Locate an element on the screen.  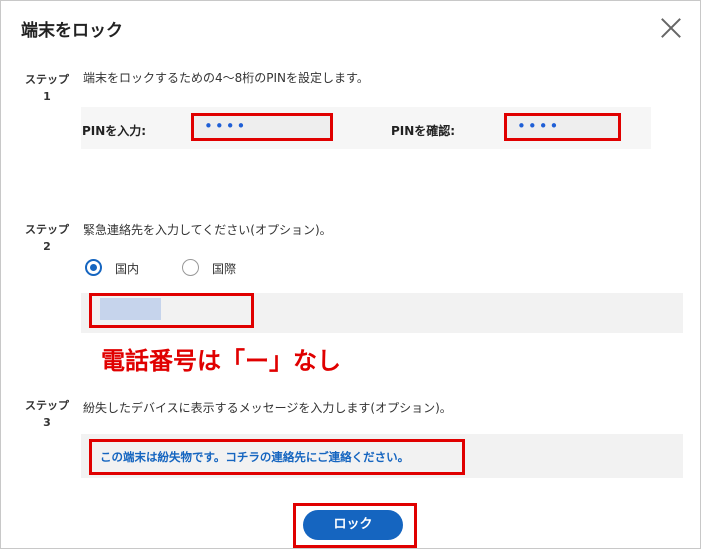
step-1-number: 1 is located at coordinates (47, 96).